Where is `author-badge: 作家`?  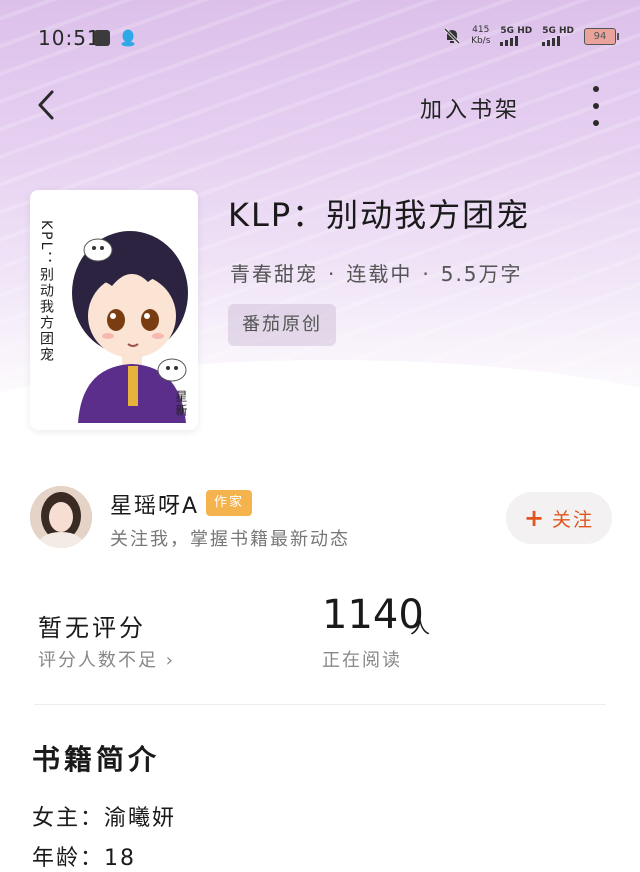 author-badge: 作家 is located at coordinates (229, 503).